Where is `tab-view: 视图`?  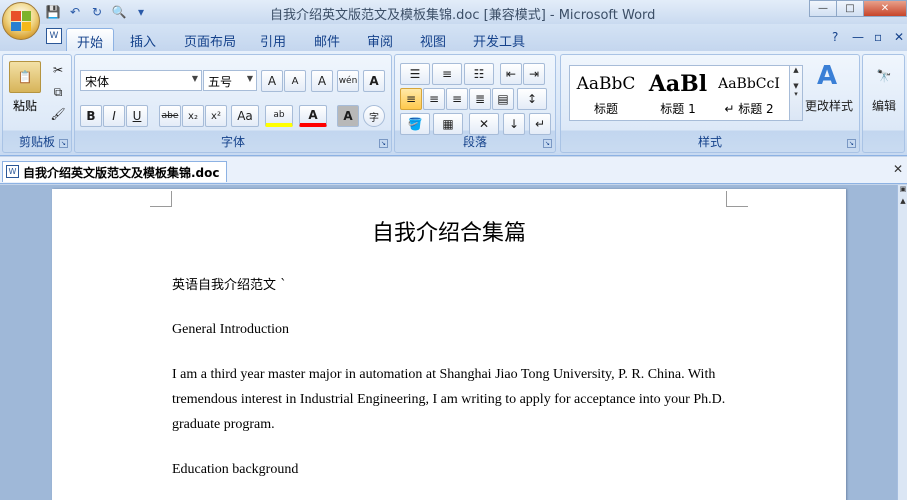 tab-view: 视图 is located at coordinates (433, 39).